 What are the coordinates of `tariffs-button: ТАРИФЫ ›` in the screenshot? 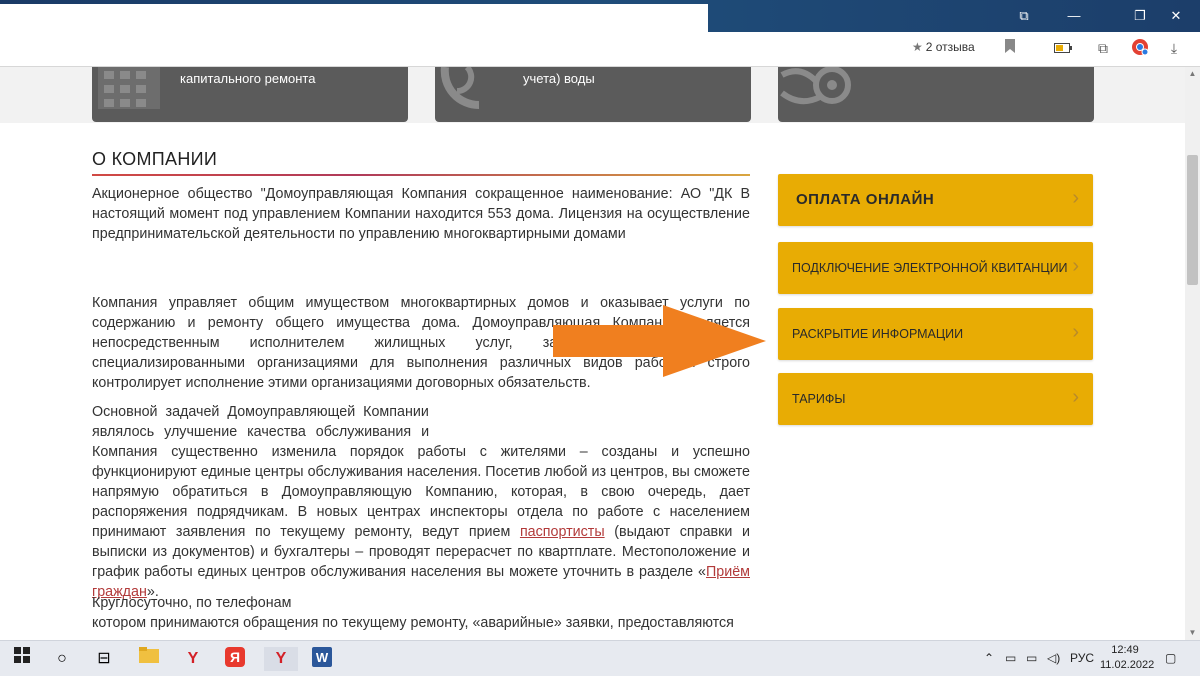 It's located at (935, 399).